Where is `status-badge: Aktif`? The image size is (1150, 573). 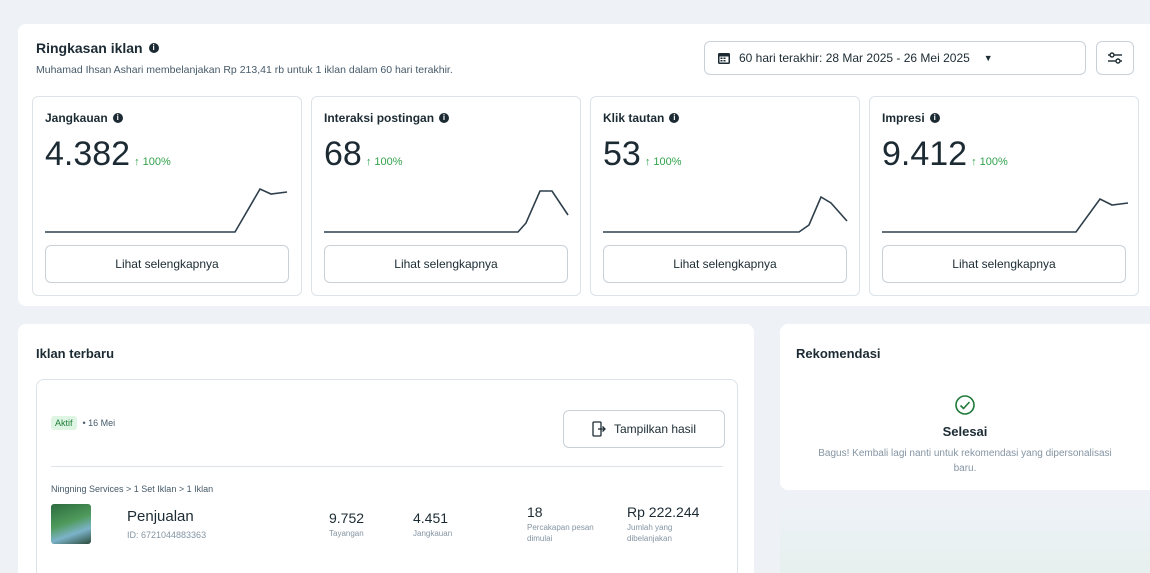 status-badge: Aktif is located at coordinates (64, 423).